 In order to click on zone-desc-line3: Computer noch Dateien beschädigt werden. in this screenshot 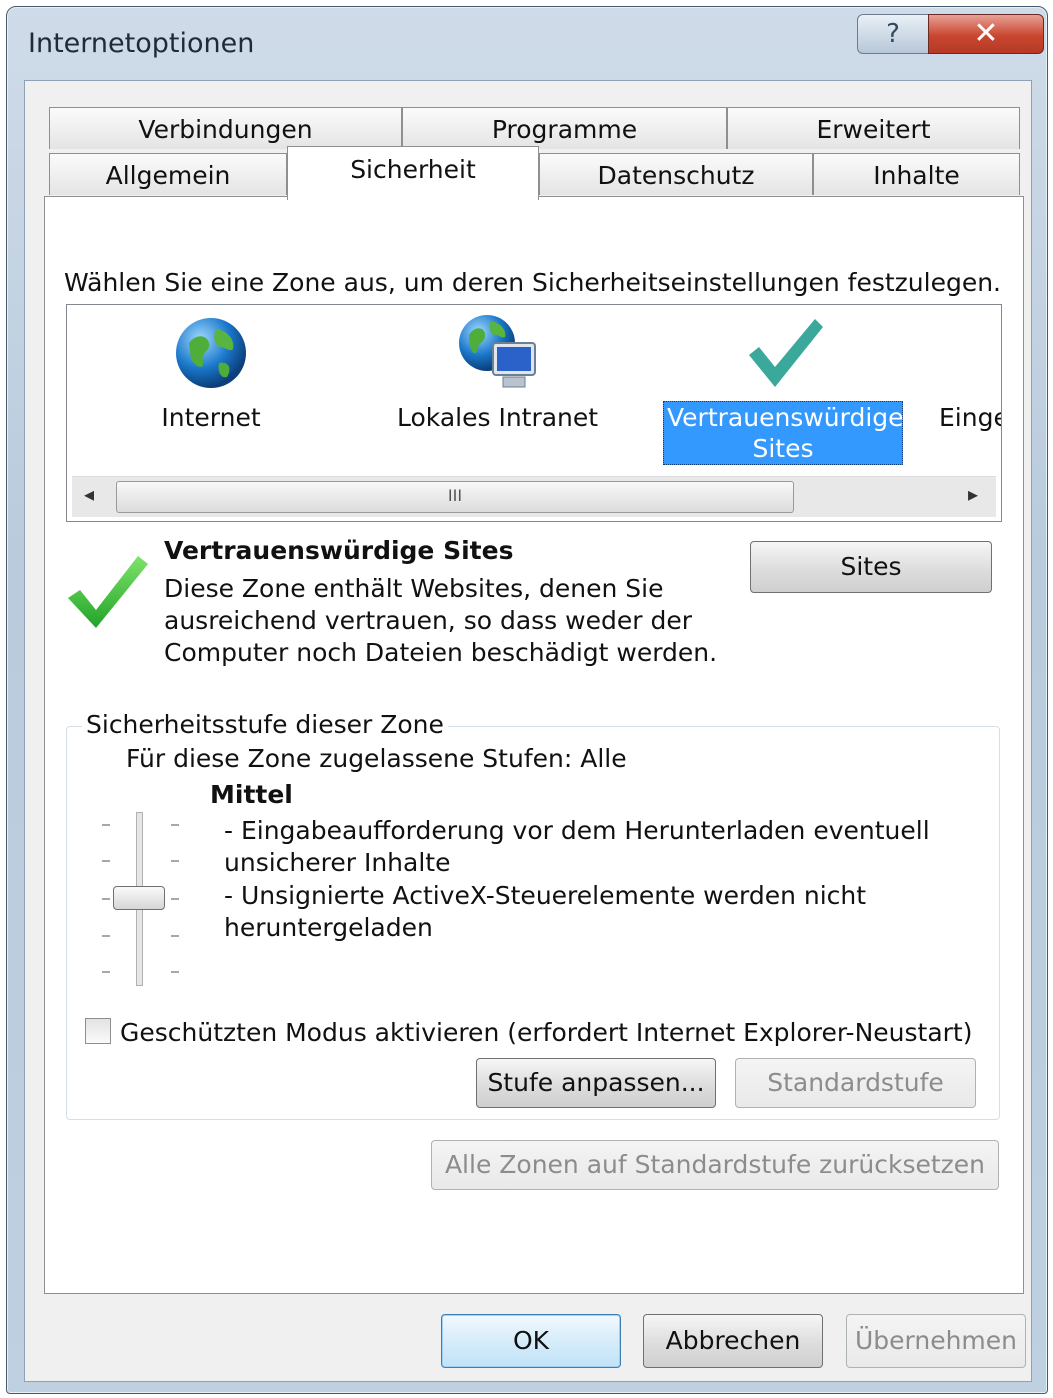, I will do `click(441, 652)`.